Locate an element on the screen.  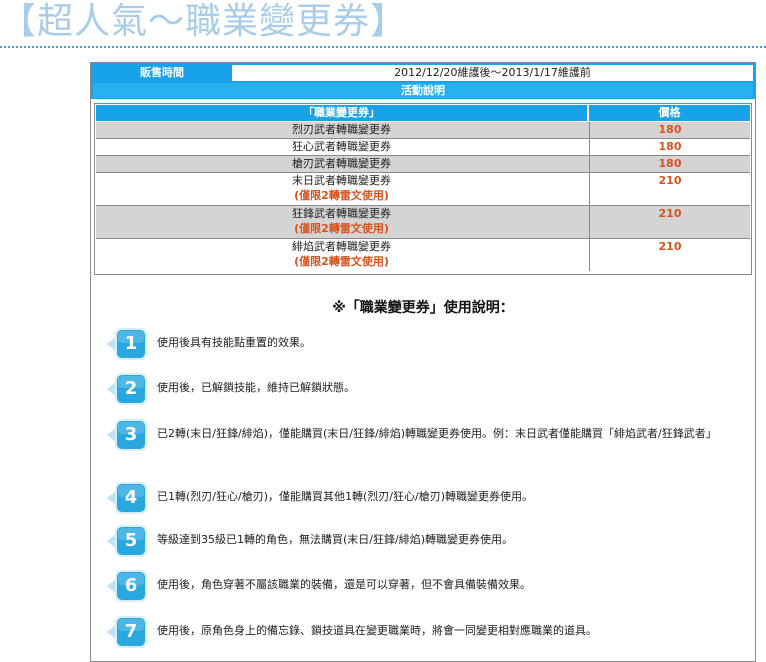
step-number: 5 is located at coordinates (131, 540).